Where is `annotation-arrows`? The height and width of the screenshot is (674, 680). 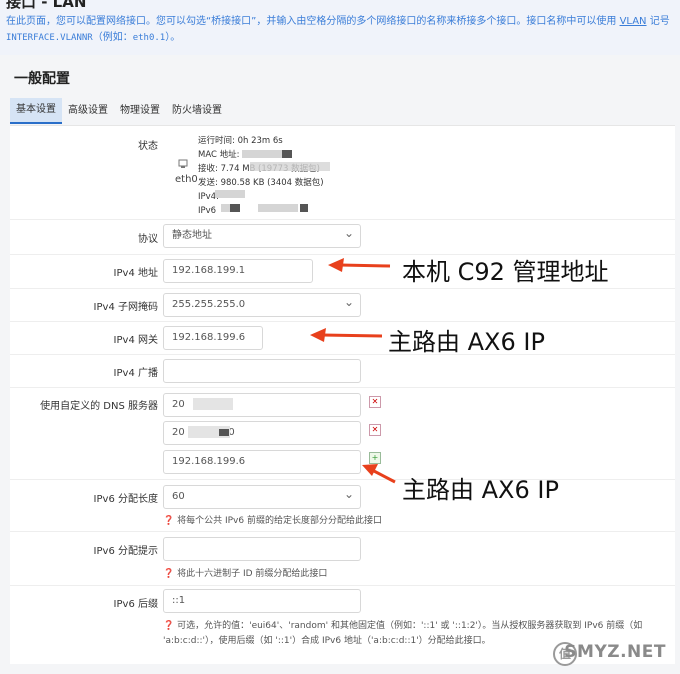
annotation-arrows is located at coordinates (353, 371).